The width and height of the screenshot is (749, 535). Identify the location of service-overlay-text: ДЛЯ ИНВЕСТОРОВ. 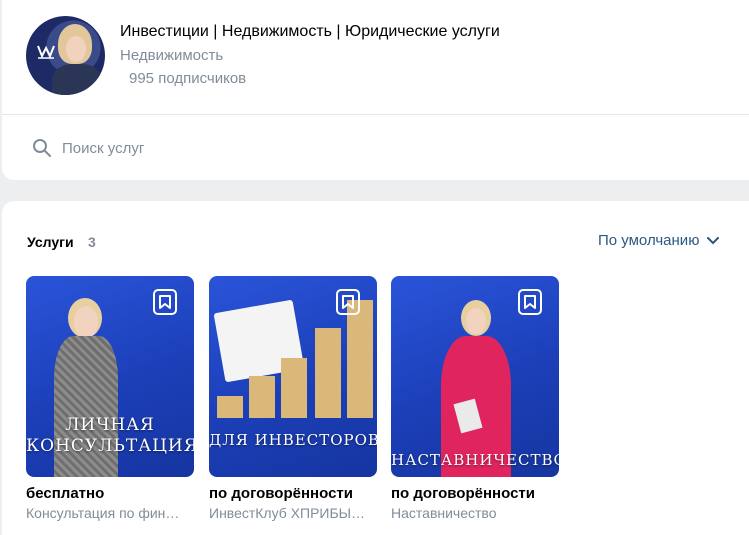
(293, 440).